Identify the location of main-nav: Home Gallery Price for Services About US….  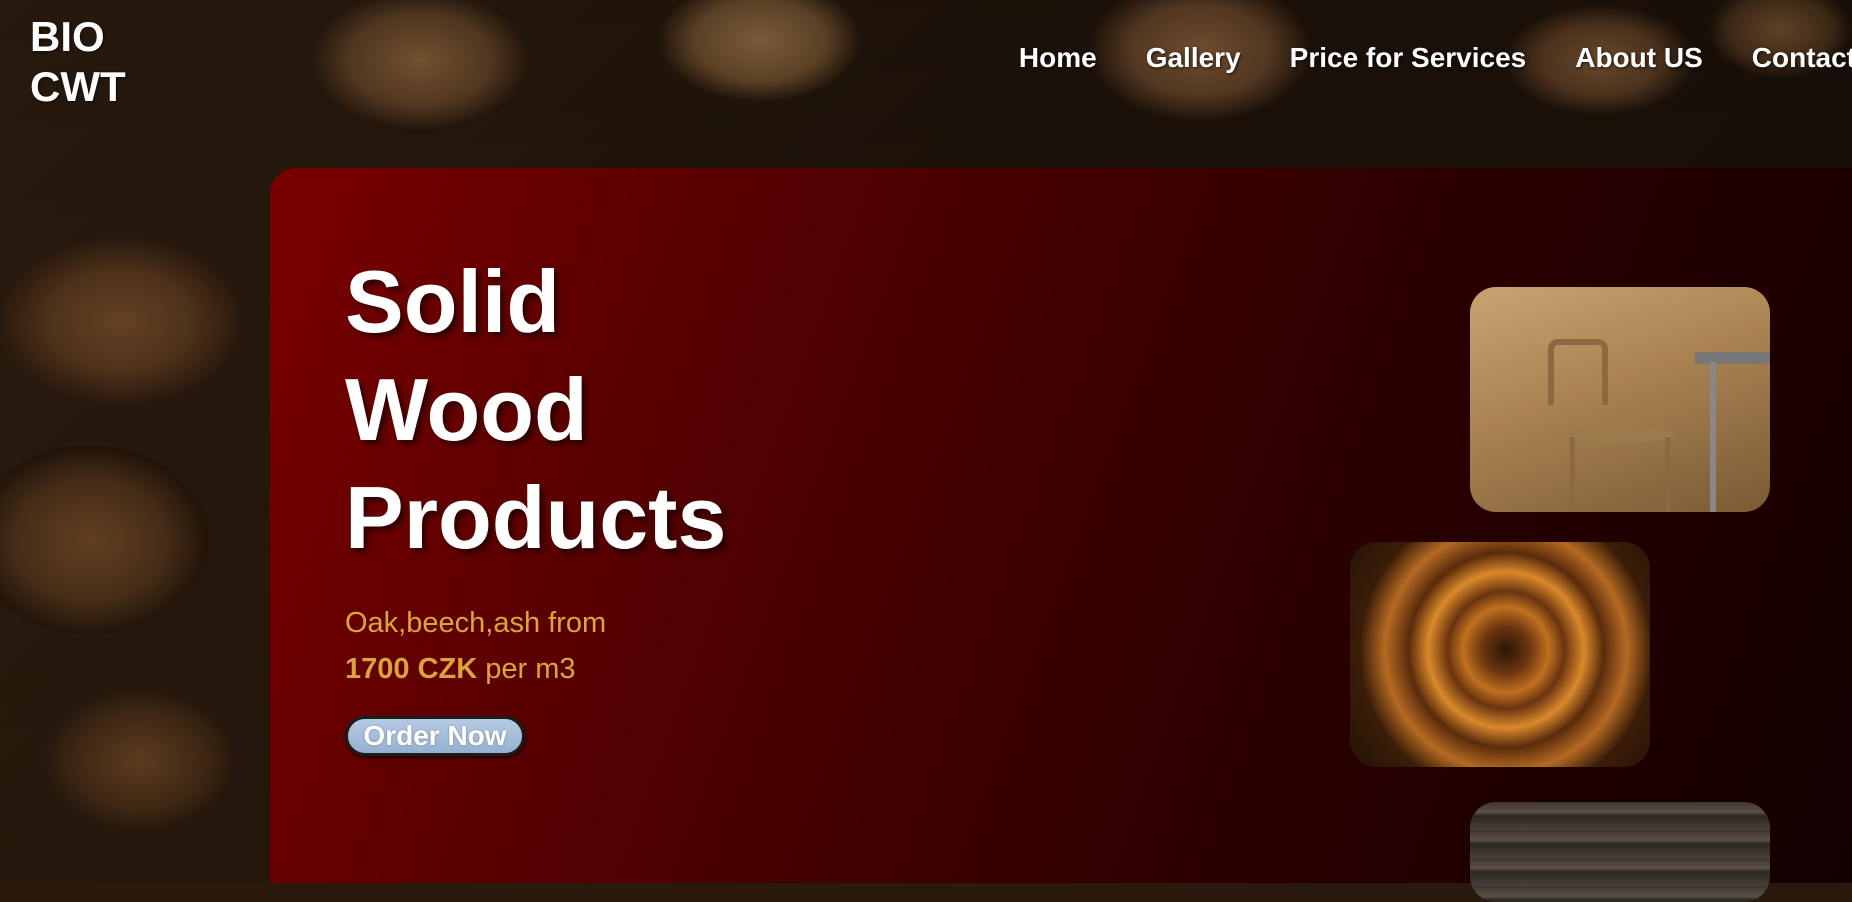
(1435, 58).